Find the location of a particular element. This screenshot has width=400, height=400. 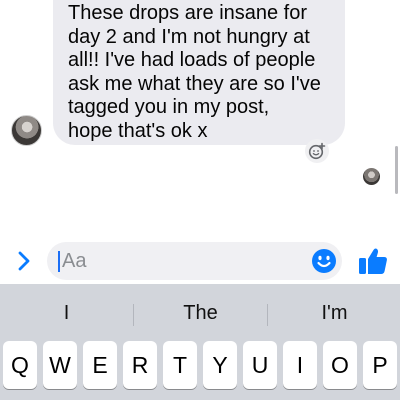

smiley-plus-icon is located at coordinates (317, 151).